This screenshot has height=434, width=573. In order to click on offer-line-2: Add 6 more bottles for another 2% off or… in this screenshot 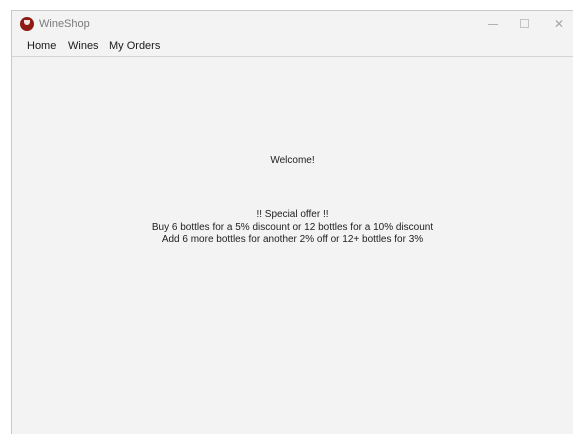, I will do `click(292, 239)`.